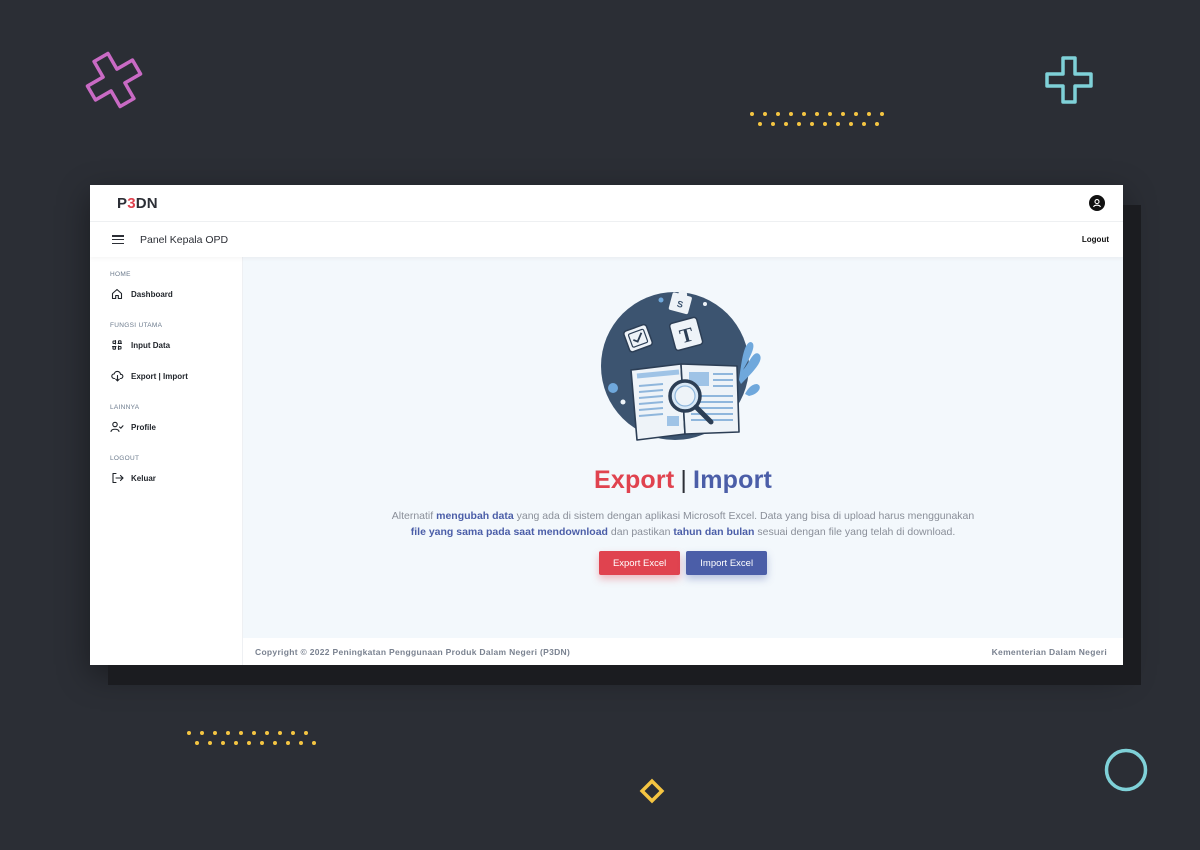 This screenshot has height=850, width=1200. I want to click on footer-org: Kementerian Dalam Negeri, so click(1049, 651).